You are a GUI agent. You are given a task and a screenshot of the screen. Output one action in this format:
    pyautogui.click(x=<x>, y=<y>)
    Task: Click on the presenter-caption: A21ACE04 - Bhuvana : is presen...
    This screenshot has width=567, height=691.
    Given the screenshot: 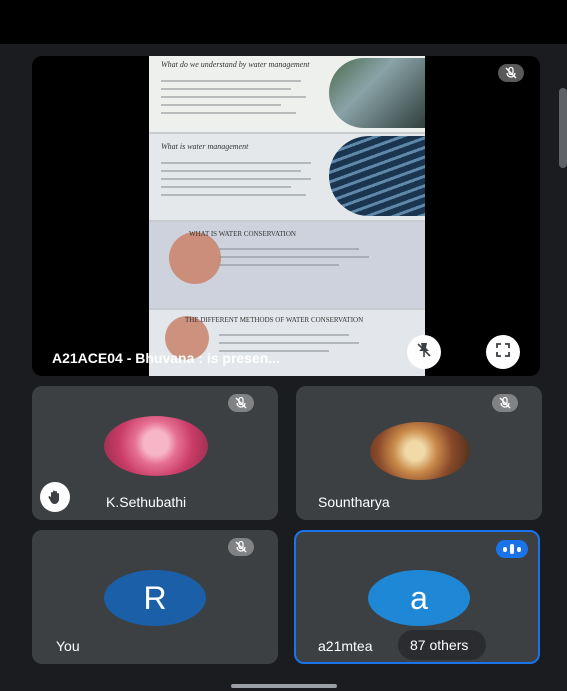 What is the action you would take?
    pyautogui.click(x=166, y=358)
    